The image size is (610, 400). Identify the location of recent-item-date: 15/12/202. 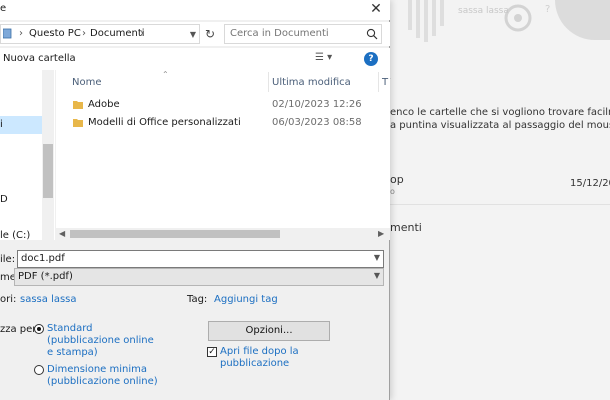
(590, 183).